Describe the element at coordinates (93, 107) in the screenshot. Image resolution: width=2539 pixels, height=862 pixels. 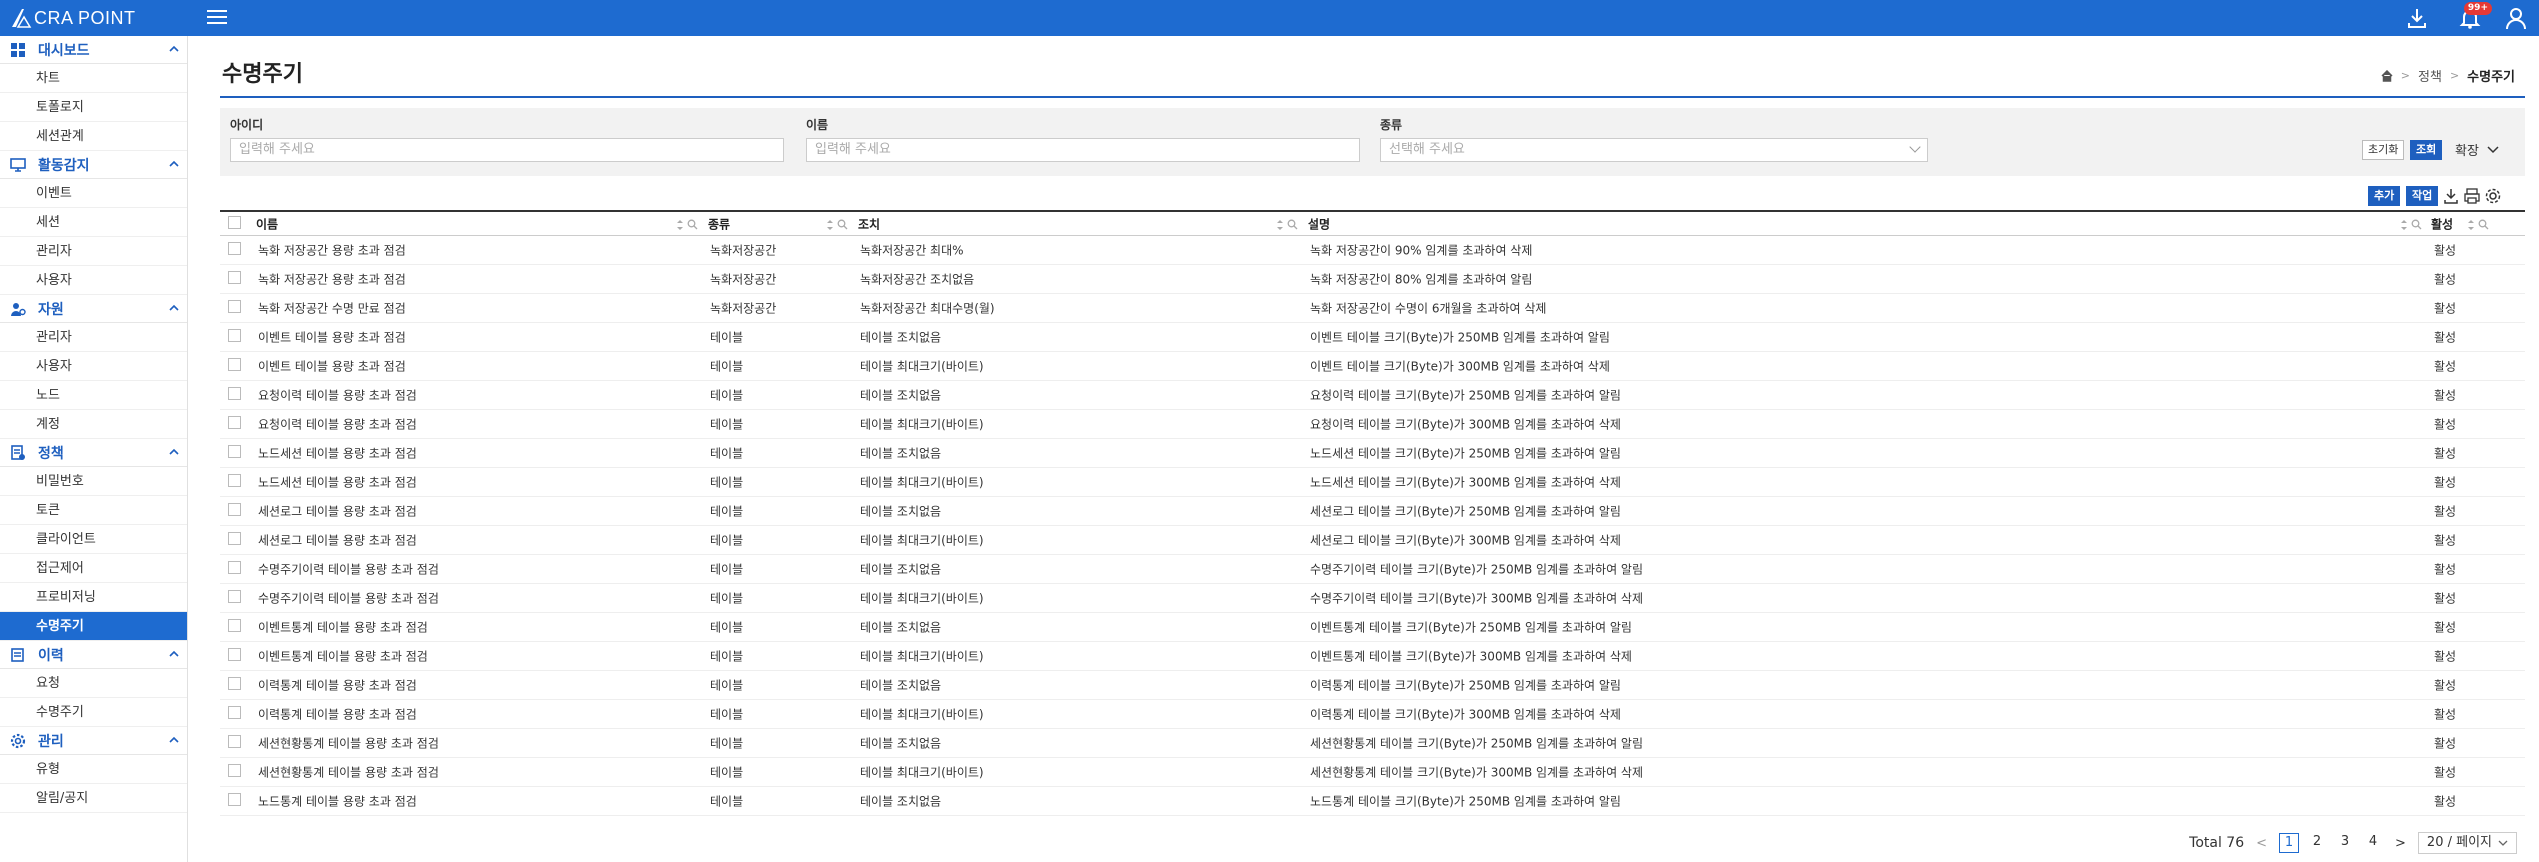
I see `sidebar-item: 토폴로지` at that location.